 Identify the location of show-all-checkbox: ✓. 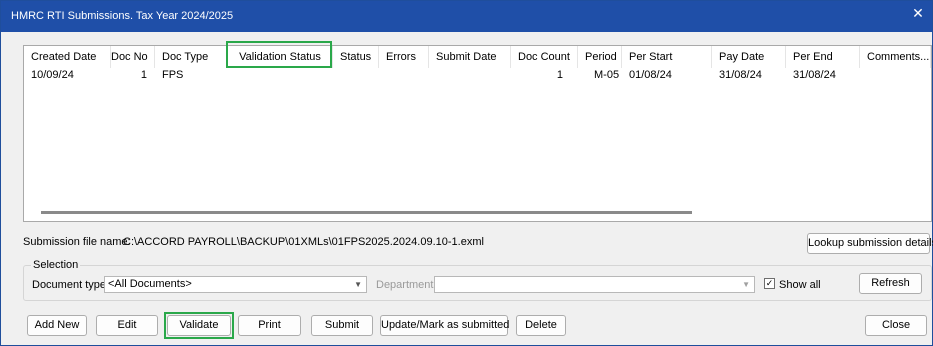
(769, 283).